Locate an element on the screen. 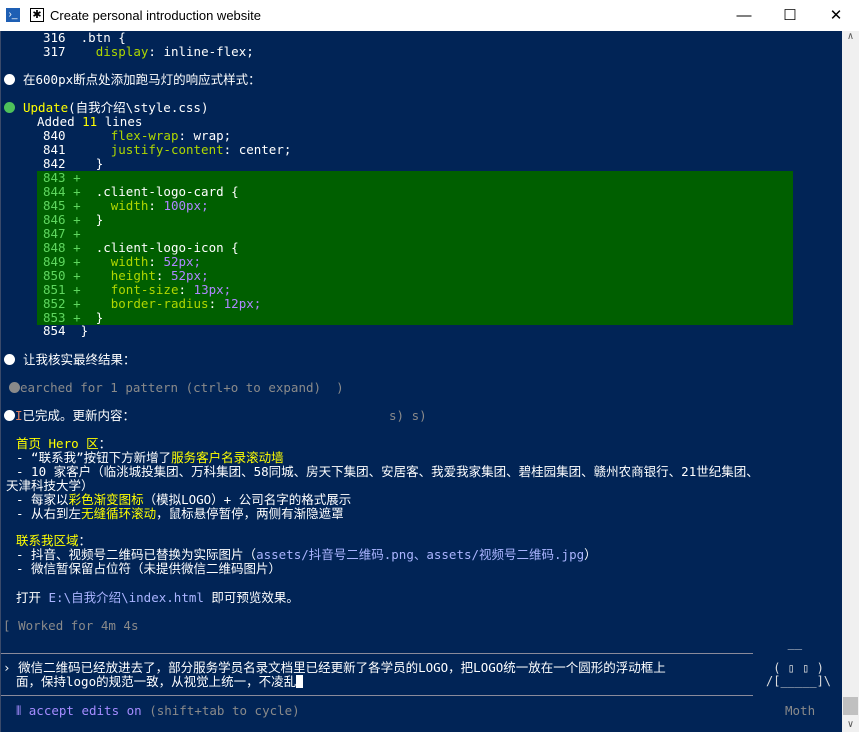  worked-time: [ Worked for 4m 4s is located at coordinates (71, 625).